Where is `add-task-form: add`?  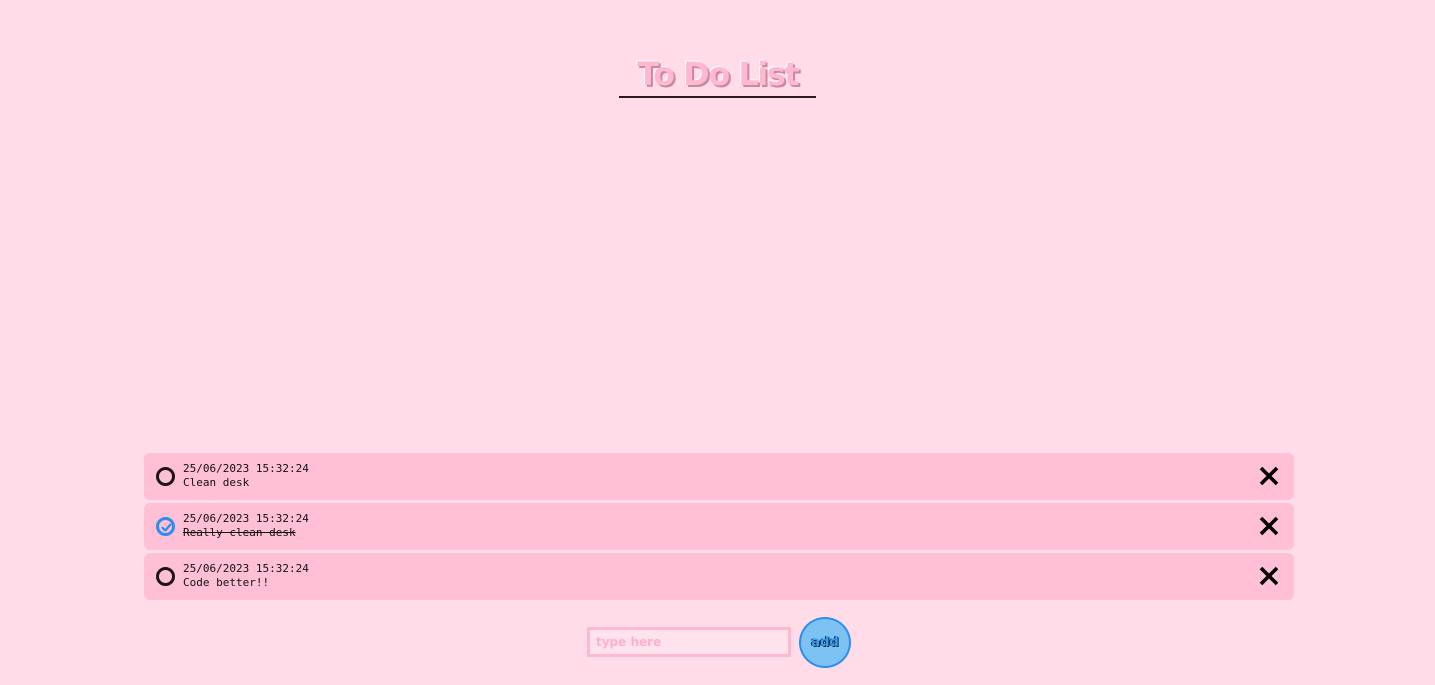
add-task-form: add is located at coordinates (717, 643).